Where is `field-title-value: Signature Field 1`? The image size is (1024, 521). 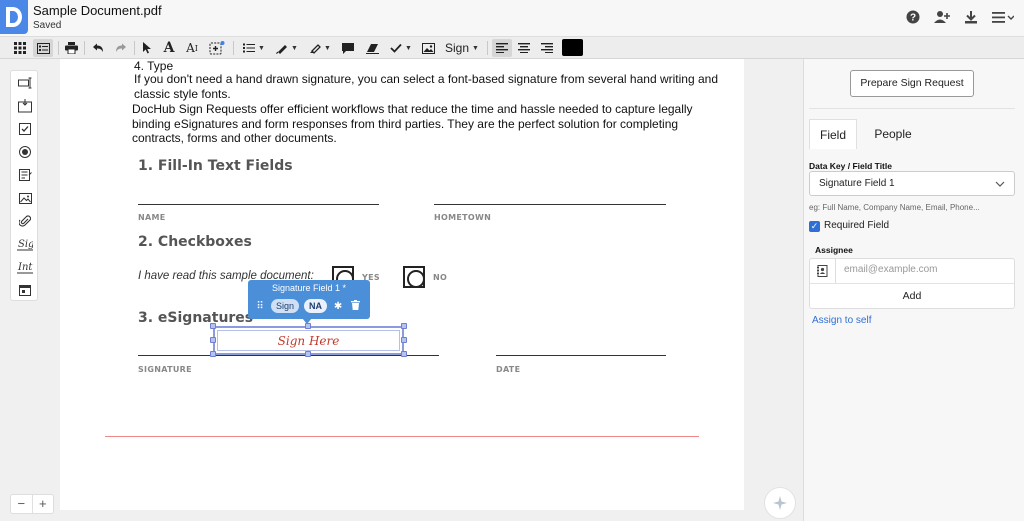
field-title-value: Signature Field 1 is located at coordinates (857, 183).